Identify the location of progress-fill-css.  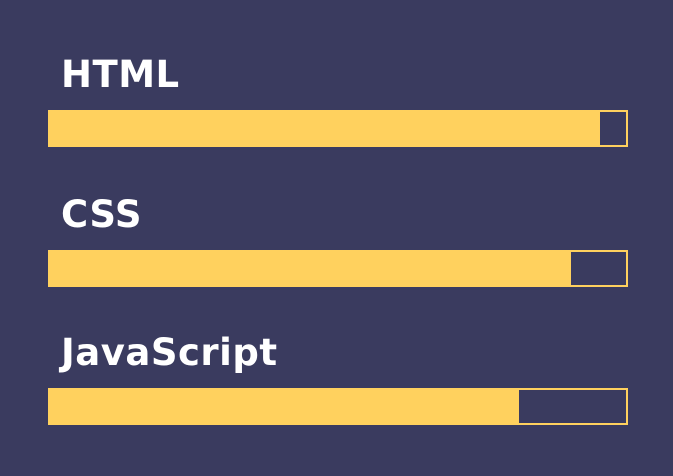
(311, 268).